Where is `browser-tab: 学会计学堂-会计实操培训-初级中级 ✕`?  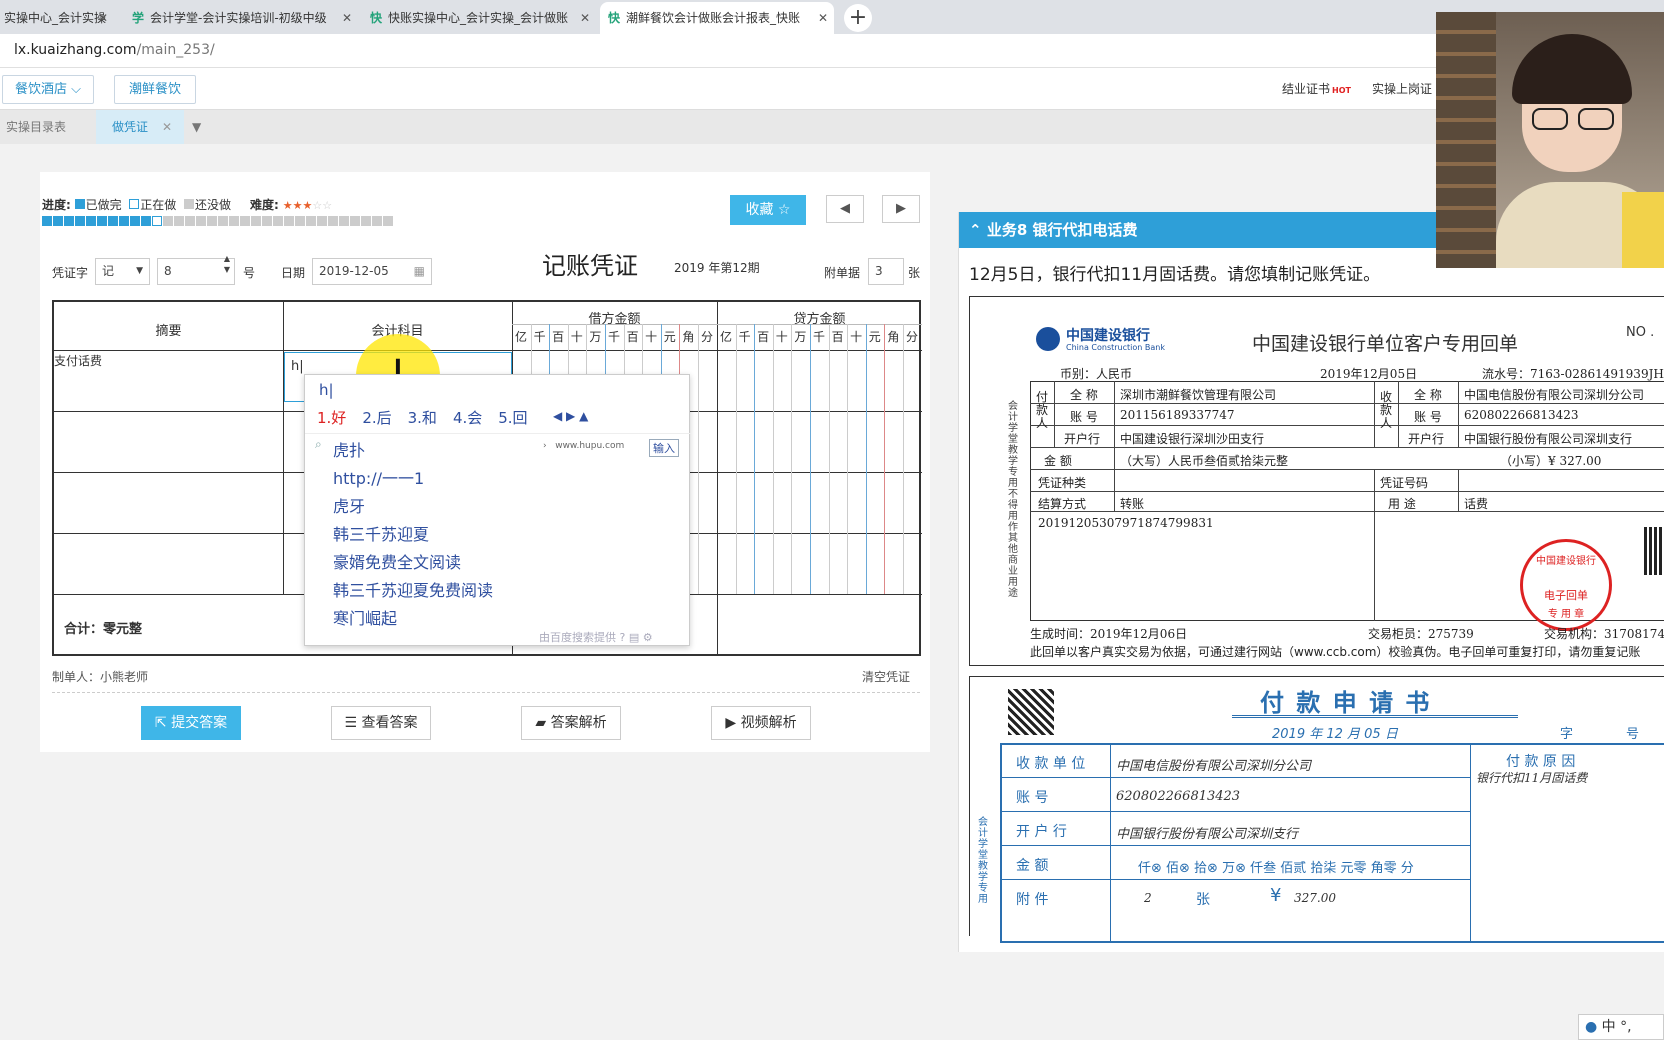
browser-tab: 学会计学堂-会计实操培训-初级中级 ✕ is located at coordinates (241, 18).